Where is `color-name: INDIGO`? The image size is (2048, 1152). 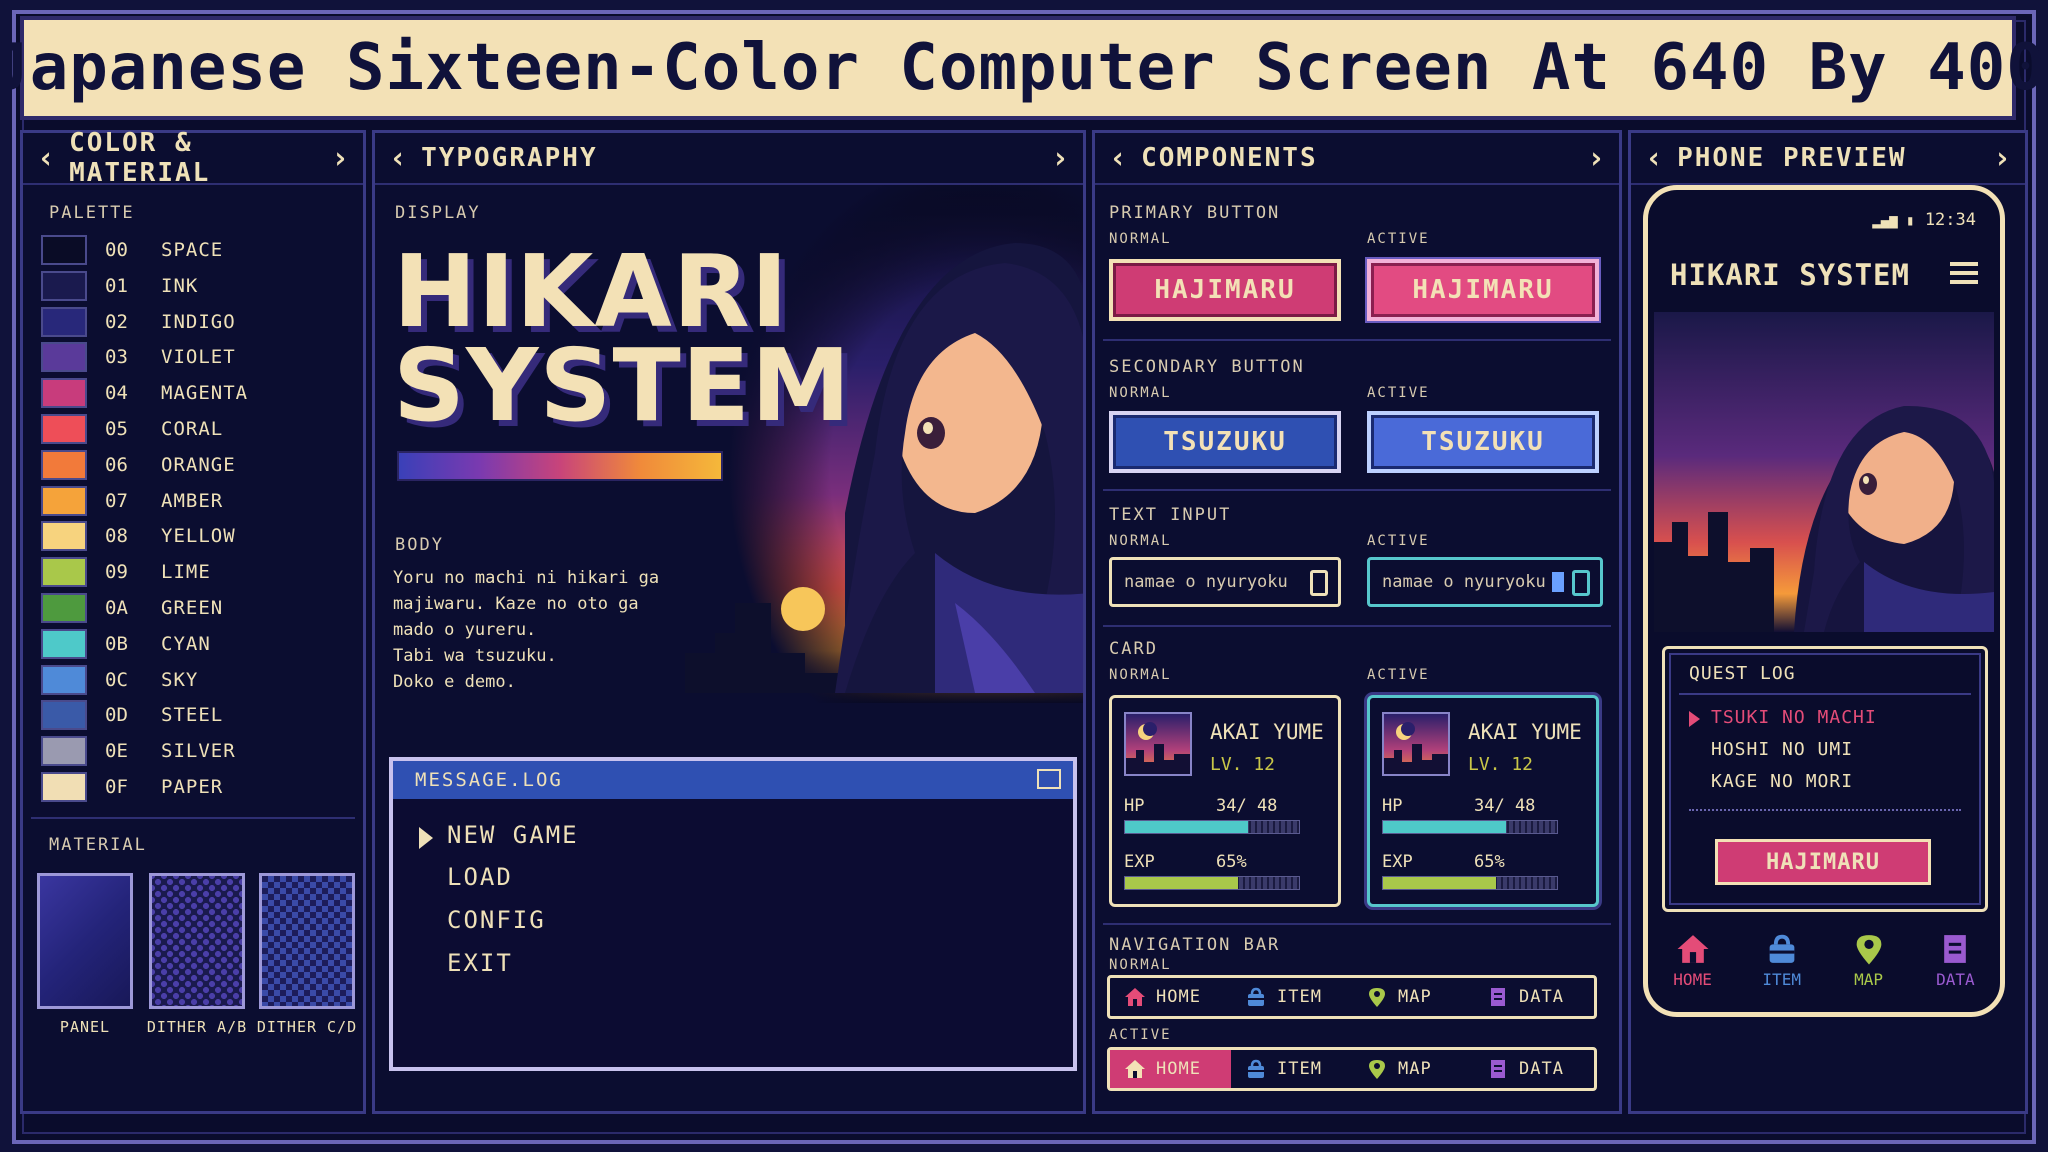 color-name: INDIGO is located at coordinates (198, 321).